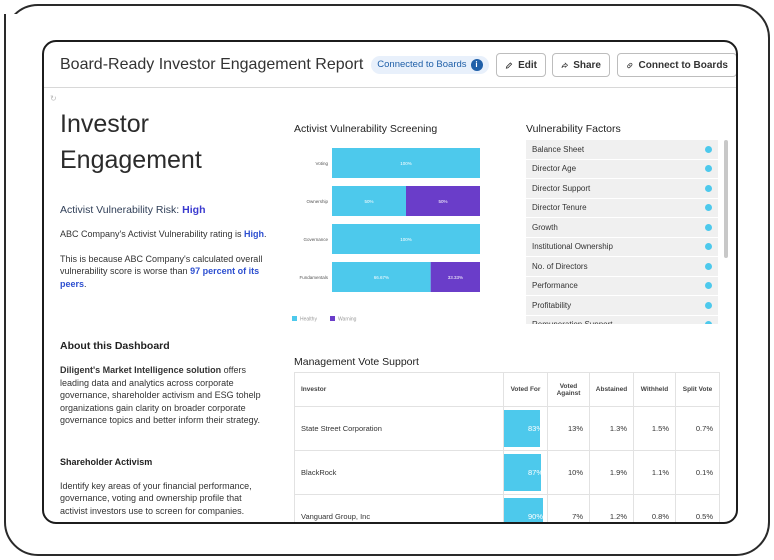 Image resolution: width=774 pixels, height=560 pixels. Describe the element at coordinates (572, 247) in the screenshot. I see `vulnerability-factor-label: Institutional Ownership` at that location.